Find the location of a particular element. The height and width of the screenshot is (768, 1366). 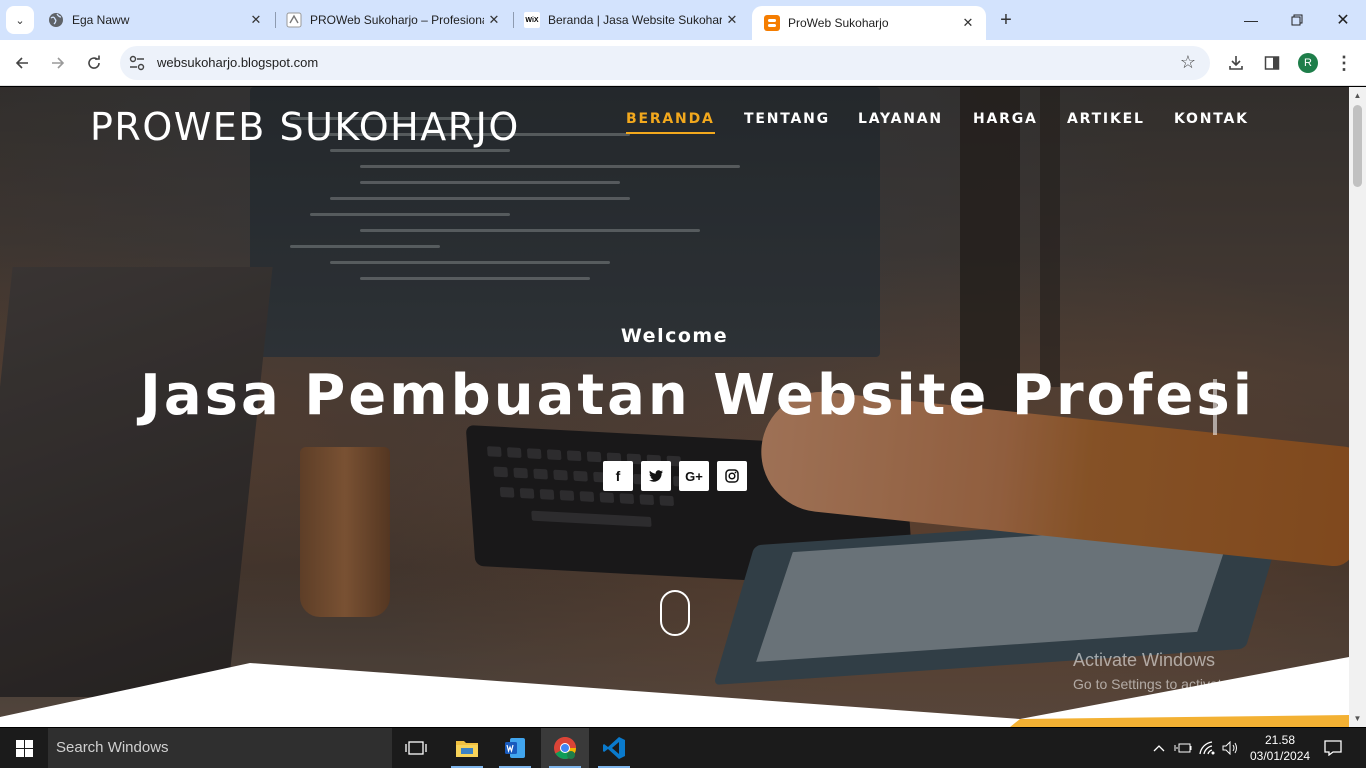

tab-search-button: ⌄ is located at coordinates (20, 20).